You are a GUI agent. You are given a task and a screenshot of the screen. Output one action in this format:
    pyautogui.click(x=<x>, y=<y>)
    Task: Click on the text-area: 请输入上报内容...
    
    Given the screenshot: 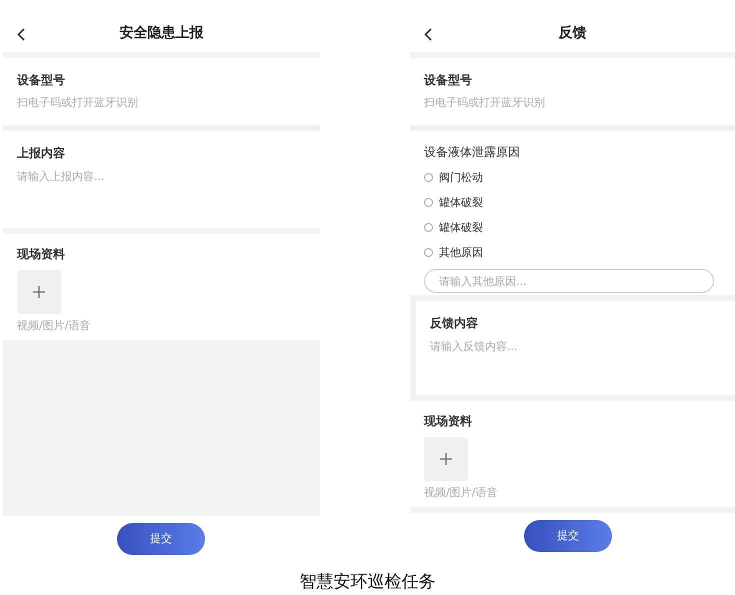 What is the action you would take?
    pyautogui.click(x=147, y=179)
    